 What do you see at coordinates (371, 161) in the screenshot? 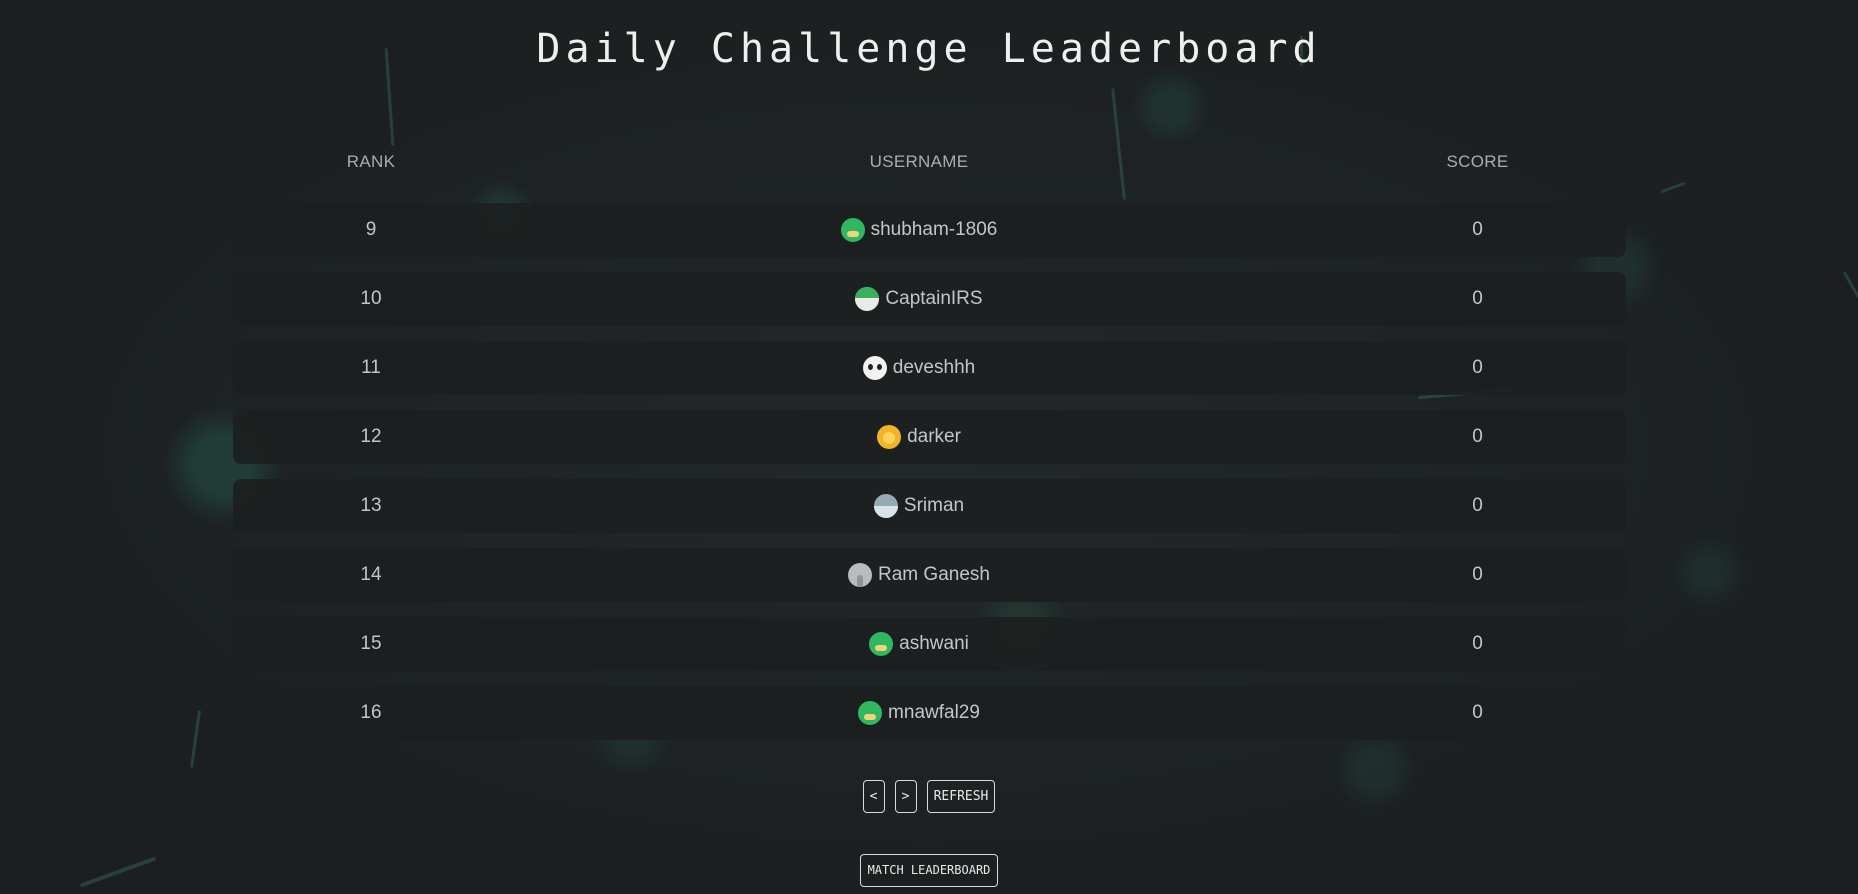
I see `rank-header: RANK` at bounding box center [371, 161].